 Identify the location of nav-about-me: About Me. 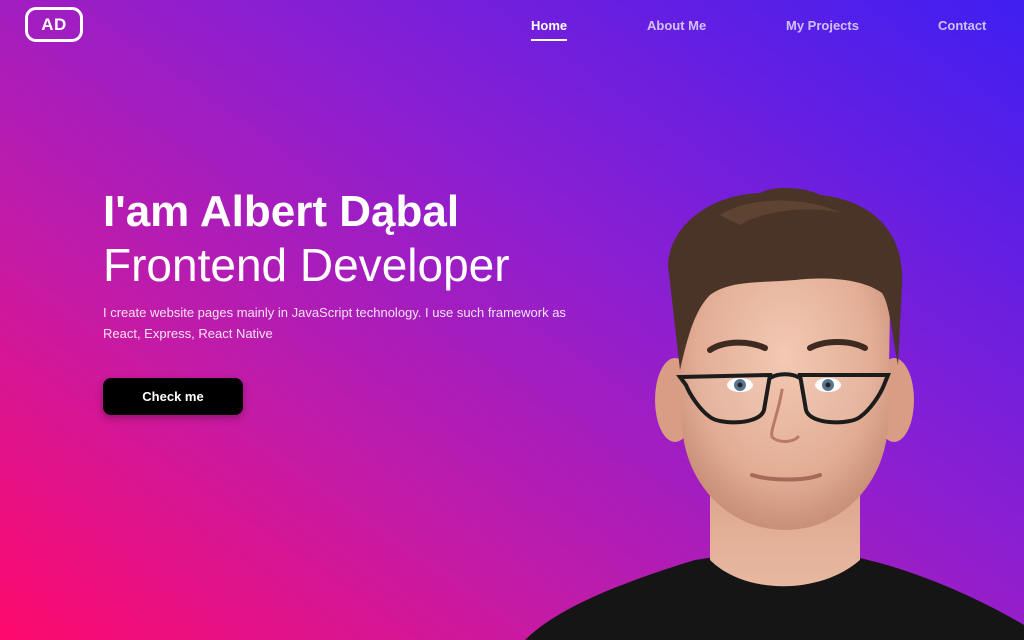
(676, 28).